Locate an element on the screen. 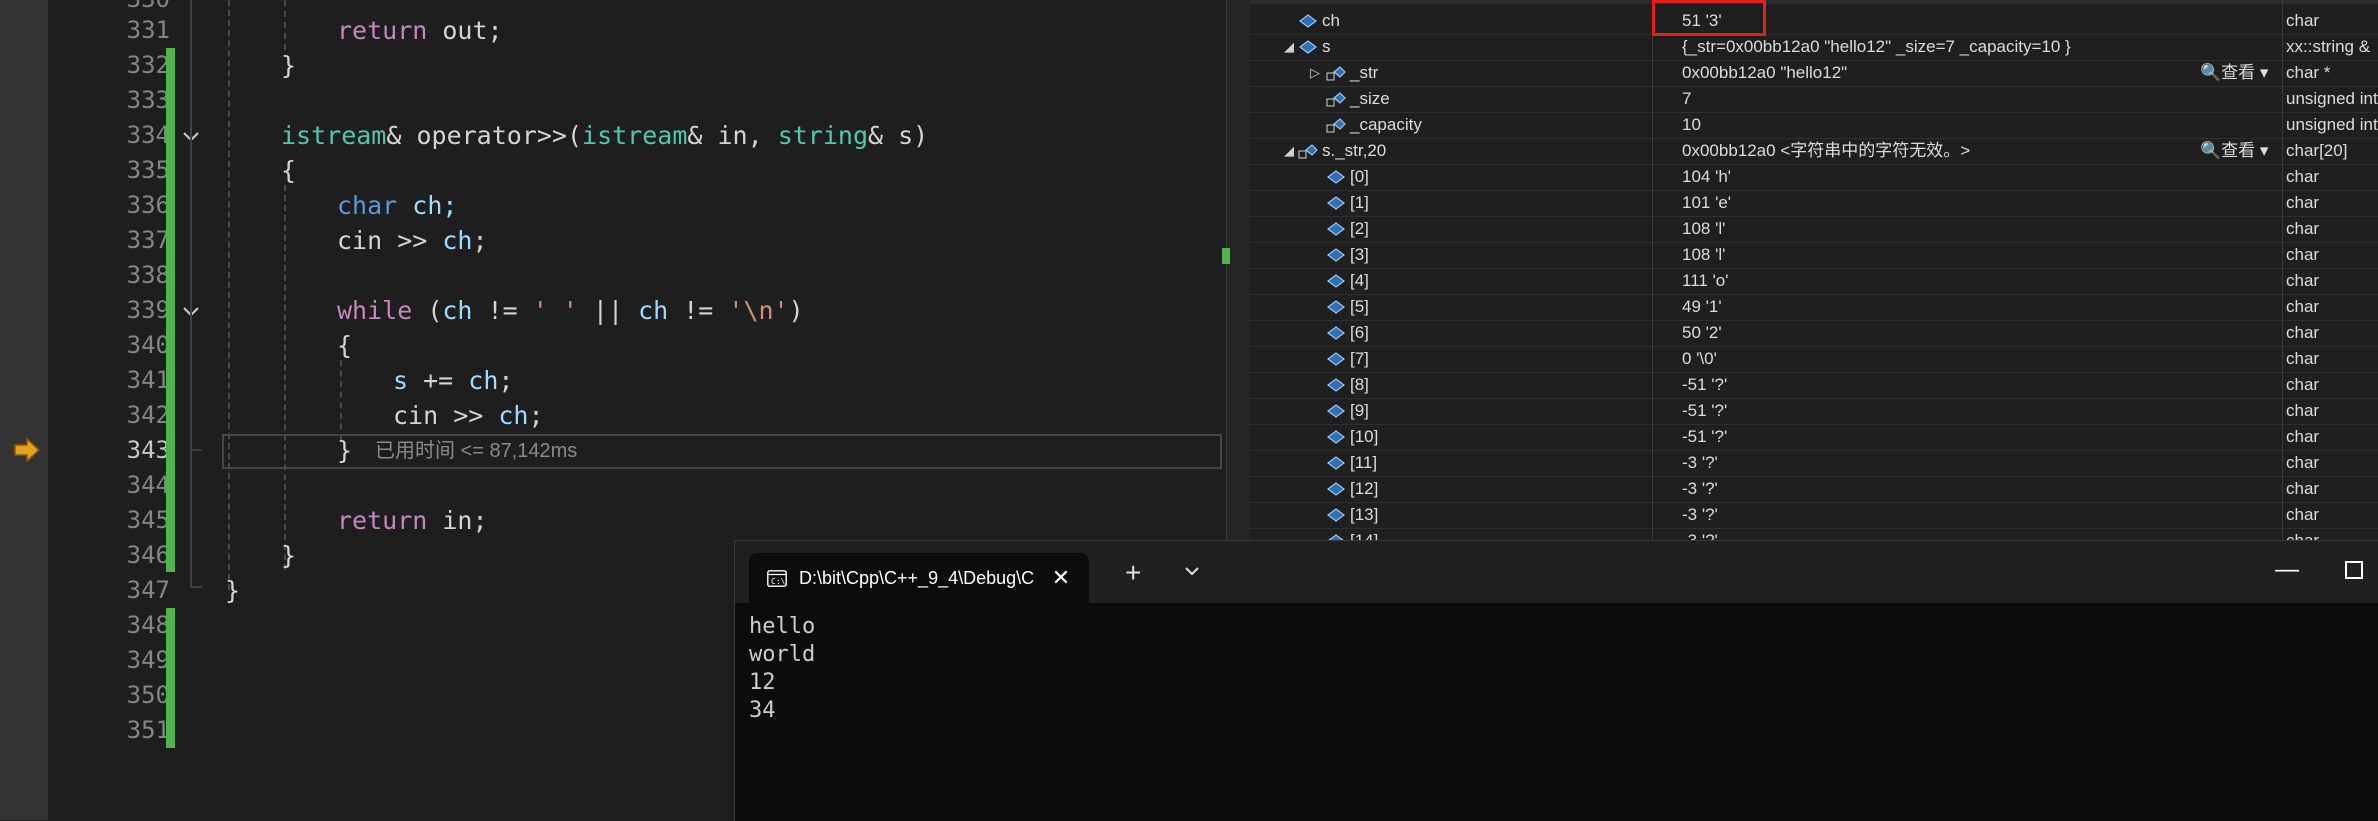 The image size is (2378, 821). current-line-highlight is located at coordinates (722, 451).